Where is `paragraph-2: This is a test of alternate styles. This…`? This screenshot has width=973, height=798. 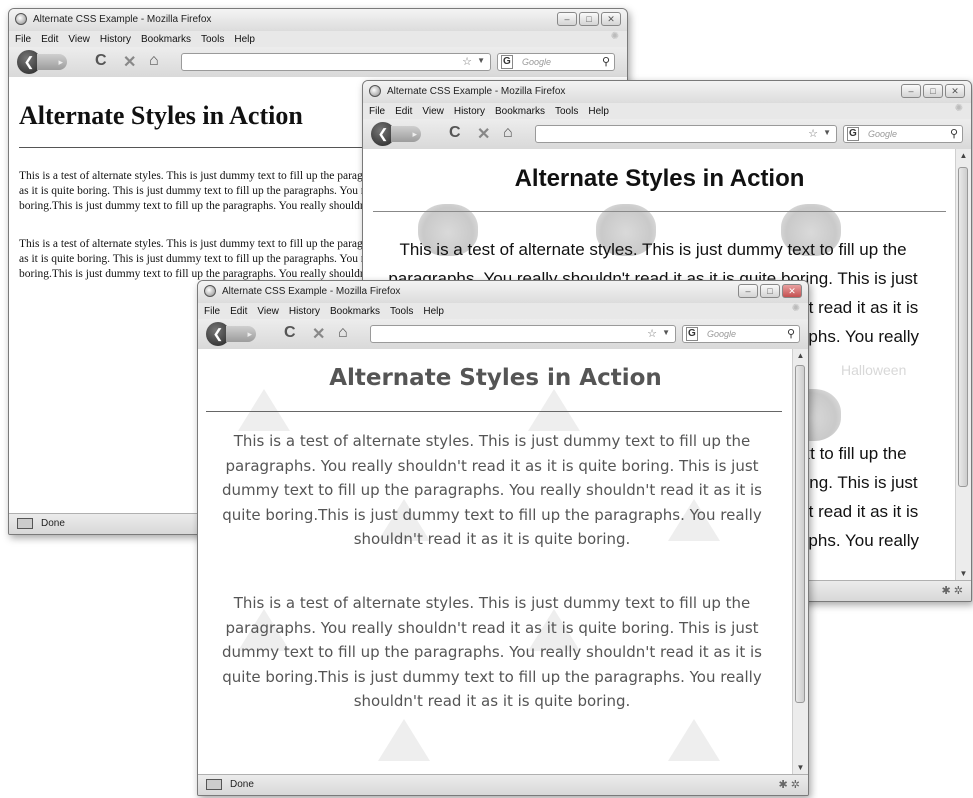 paragraph-2: This is a test of alternate styles. This… is located at coordinates (492, 652).